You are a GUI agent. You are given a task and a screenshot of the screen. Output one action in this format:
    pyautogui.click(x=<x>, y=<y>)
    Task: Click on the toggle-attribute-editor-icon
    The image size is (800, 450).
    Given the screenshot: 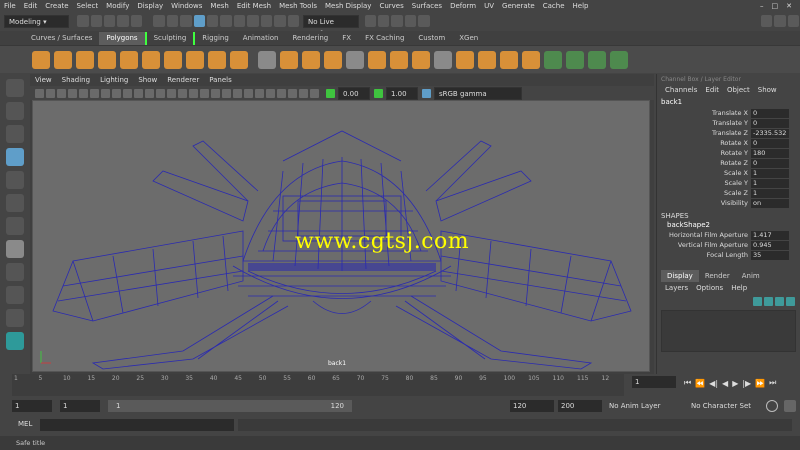 What is the action you would take?
    pyautogui.click(x=766, y=21)
    